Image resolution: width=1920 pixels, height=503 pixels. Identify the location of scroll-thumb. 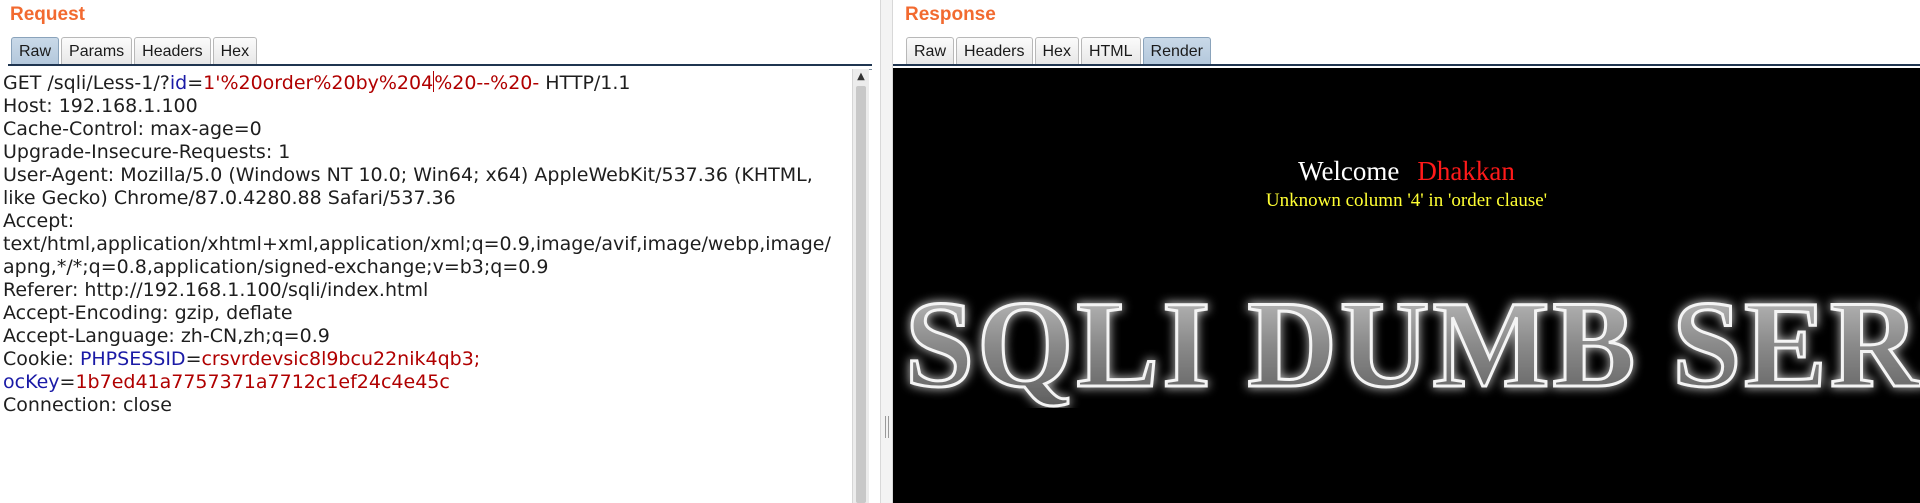
(861, 294).